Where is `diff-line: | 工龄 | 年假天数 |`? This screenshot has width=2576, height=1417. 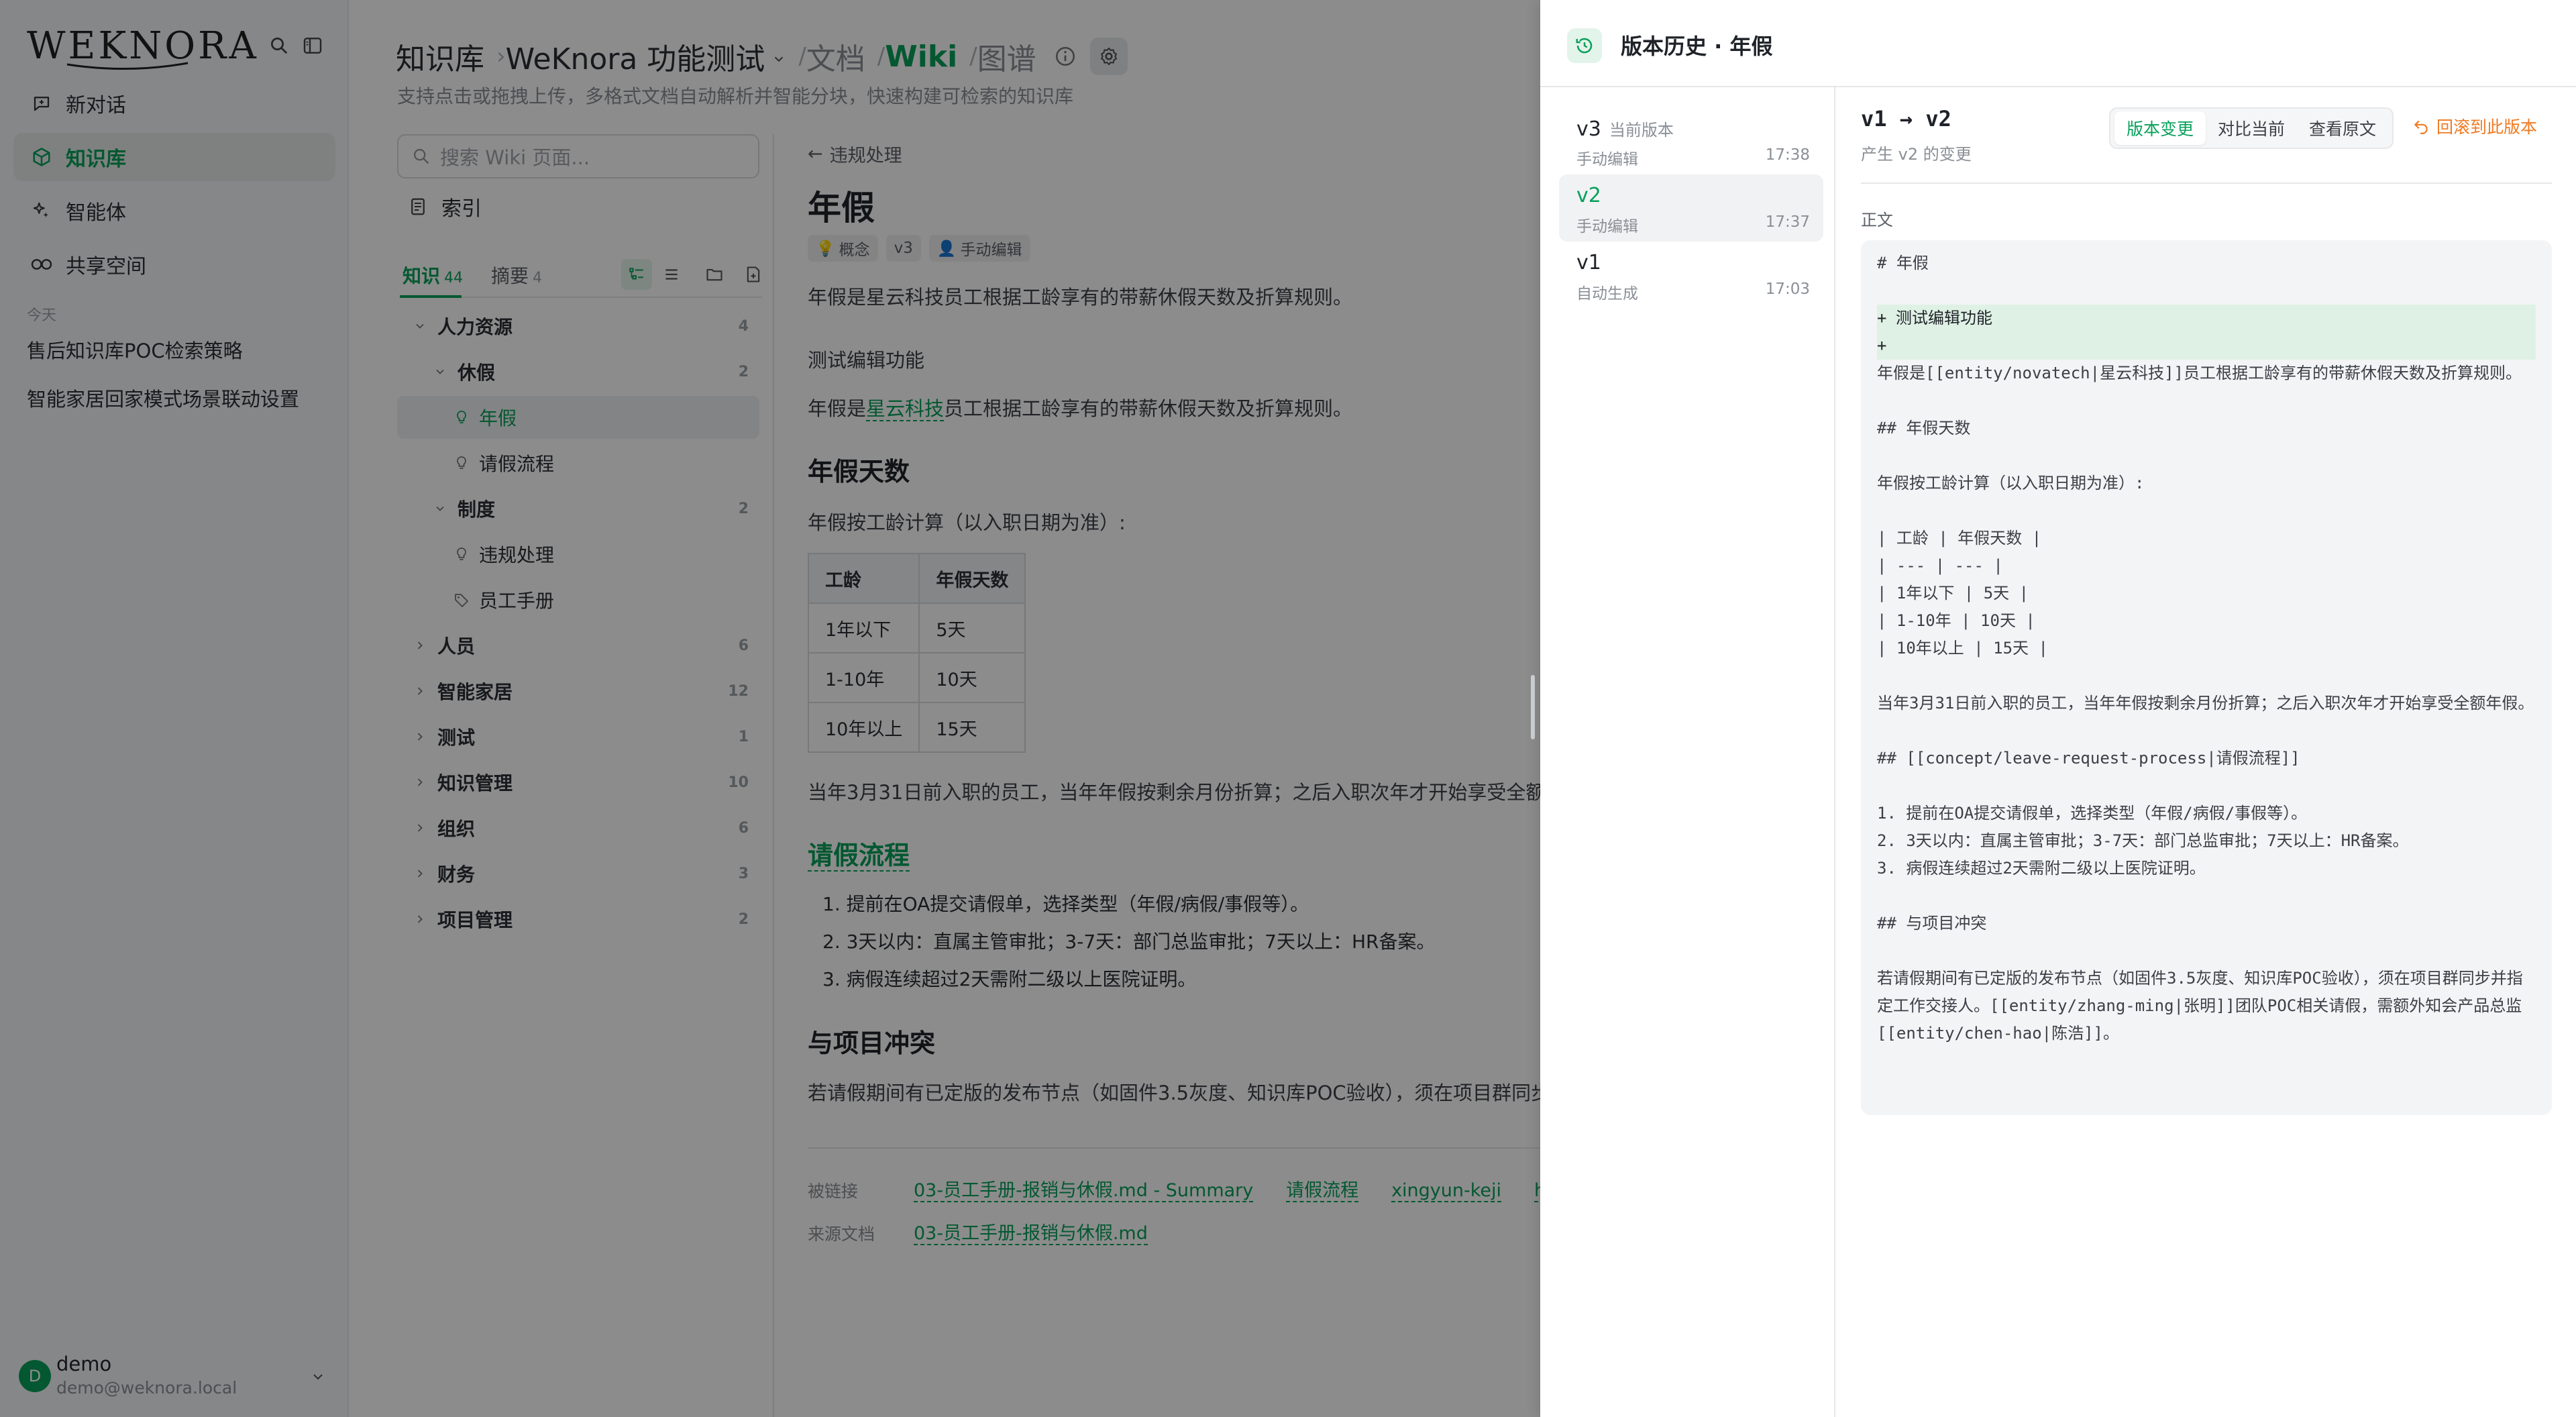
diff-line: | 工龄 | 年假天数 | is located at coordinates (1959, 538).